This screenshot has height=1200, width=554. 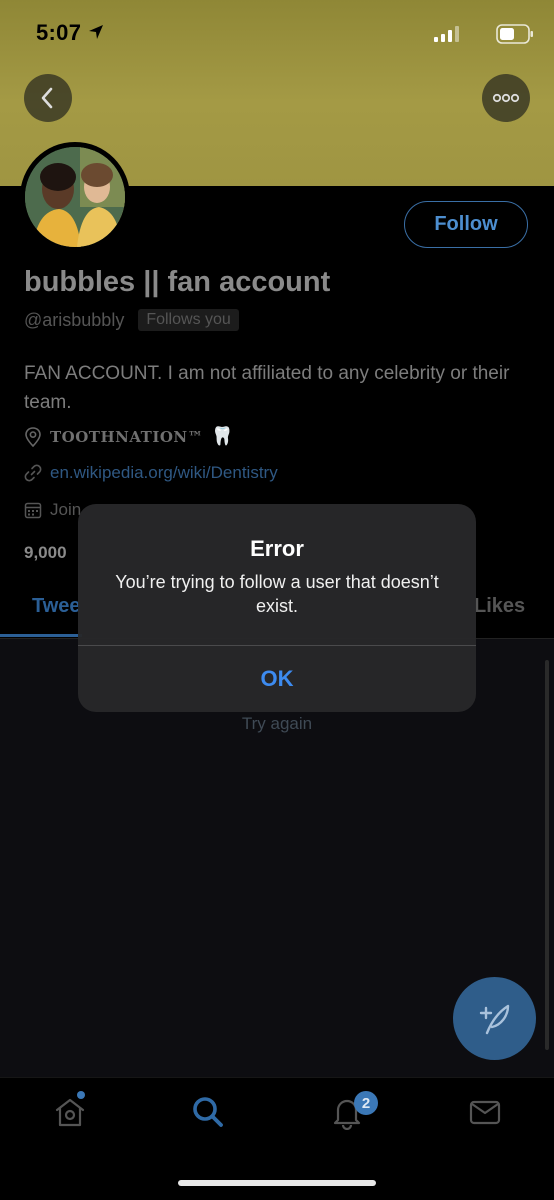 I want to click on chevron-left-icon, so click(x=47, y=98).